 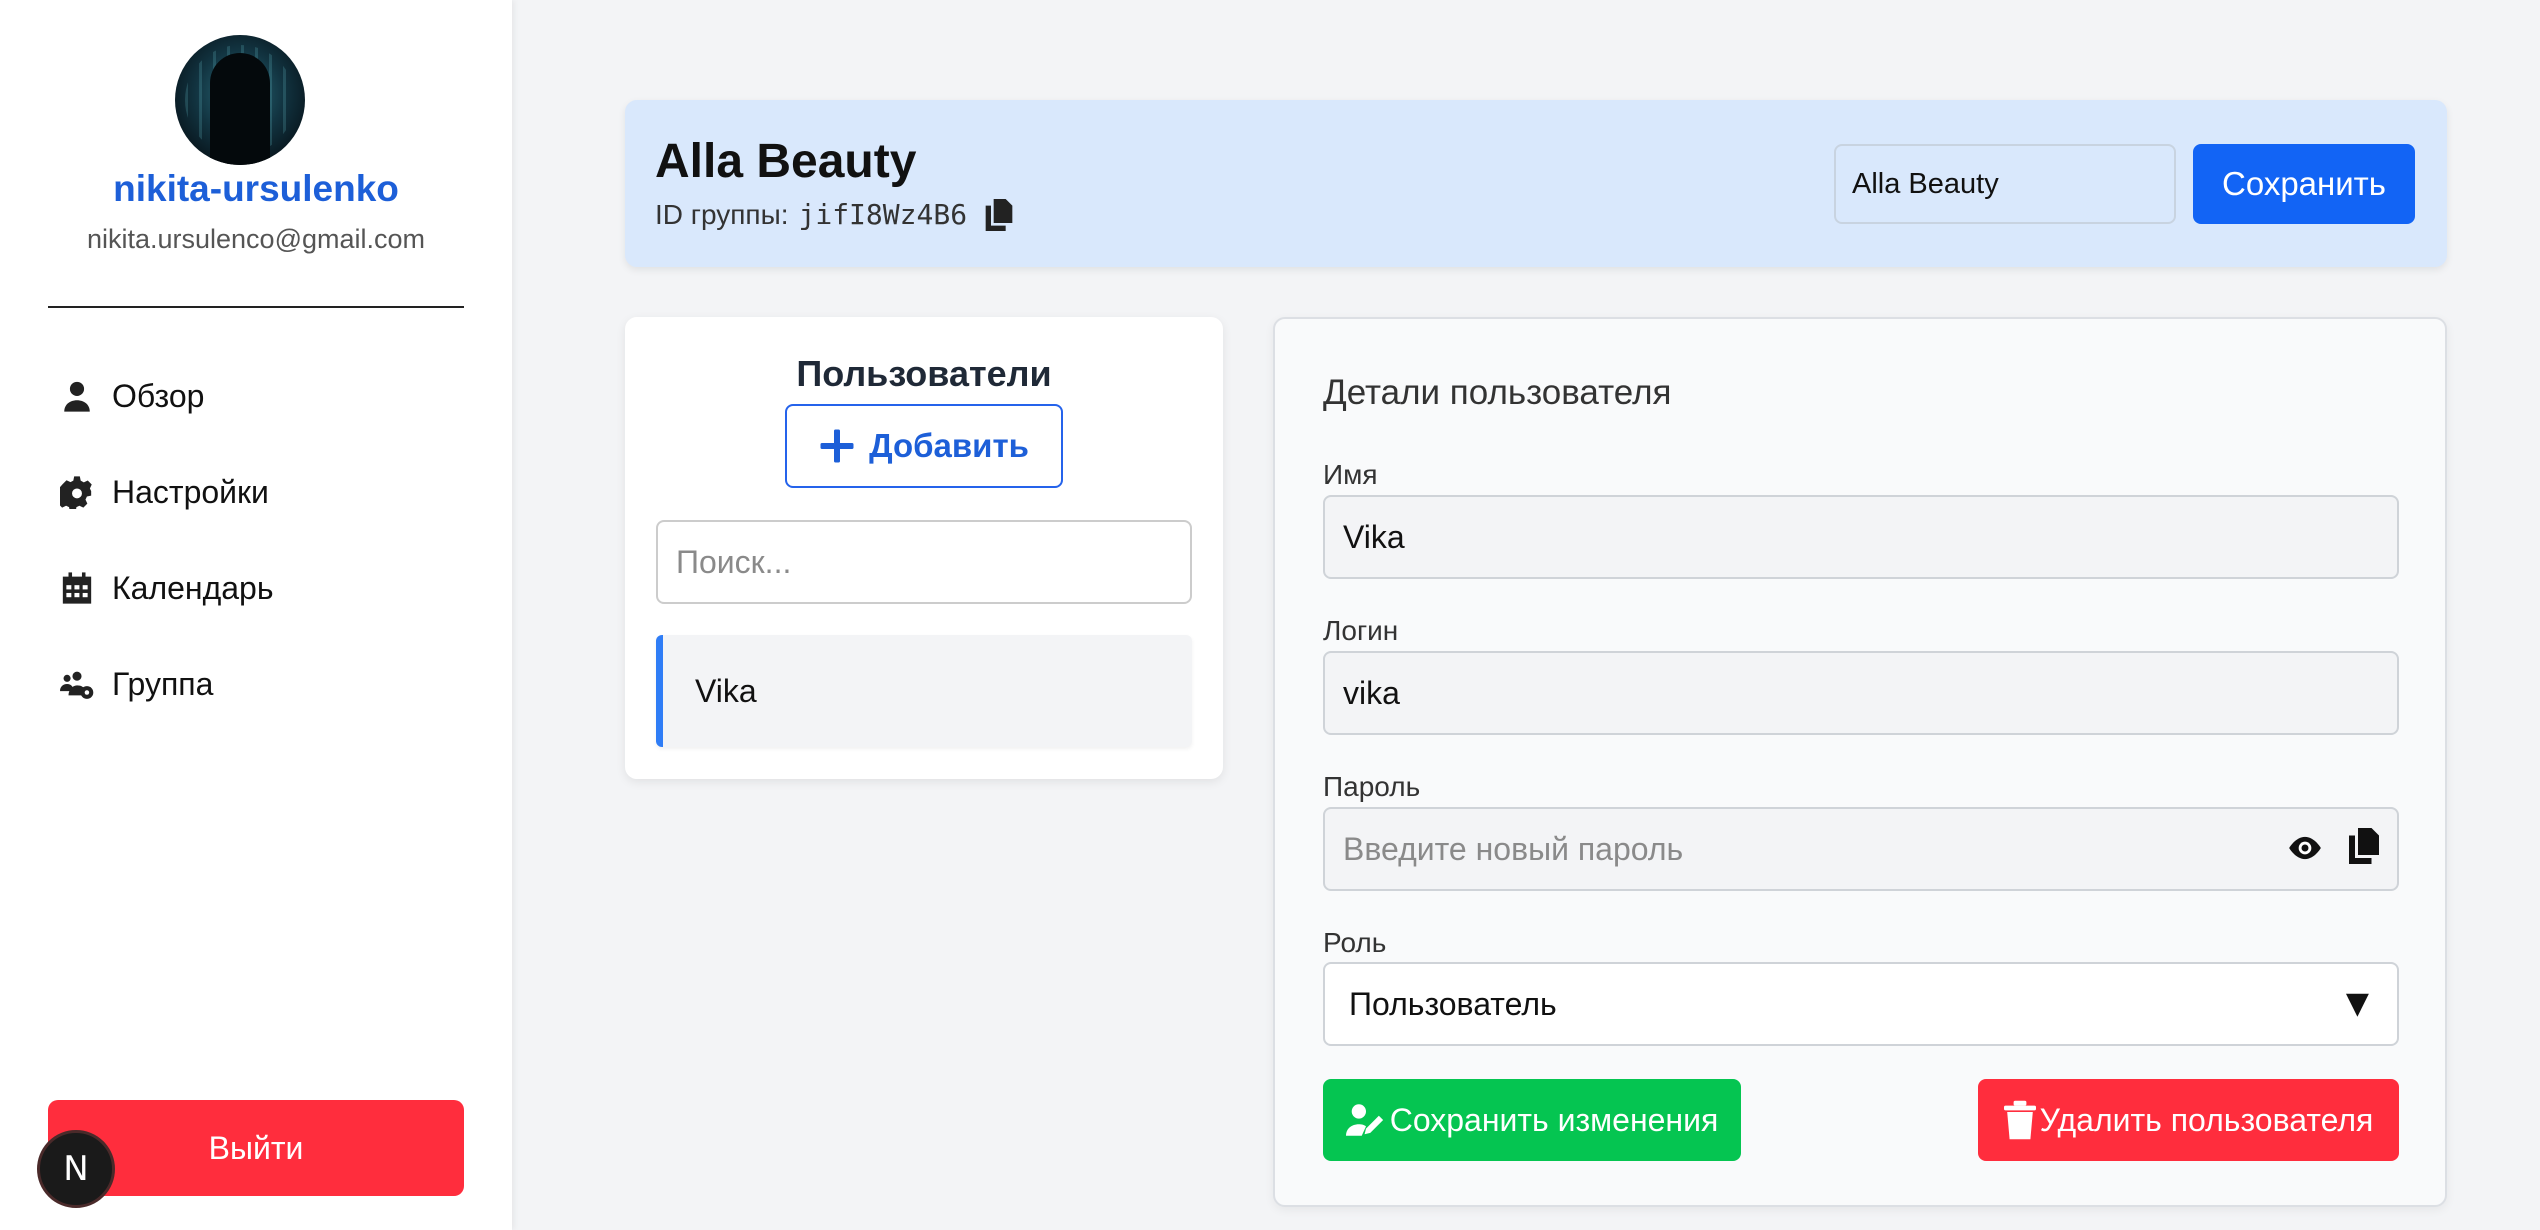 I want to click on group-id-value: jifI8Wz4B6, so click(x=883, y=214).